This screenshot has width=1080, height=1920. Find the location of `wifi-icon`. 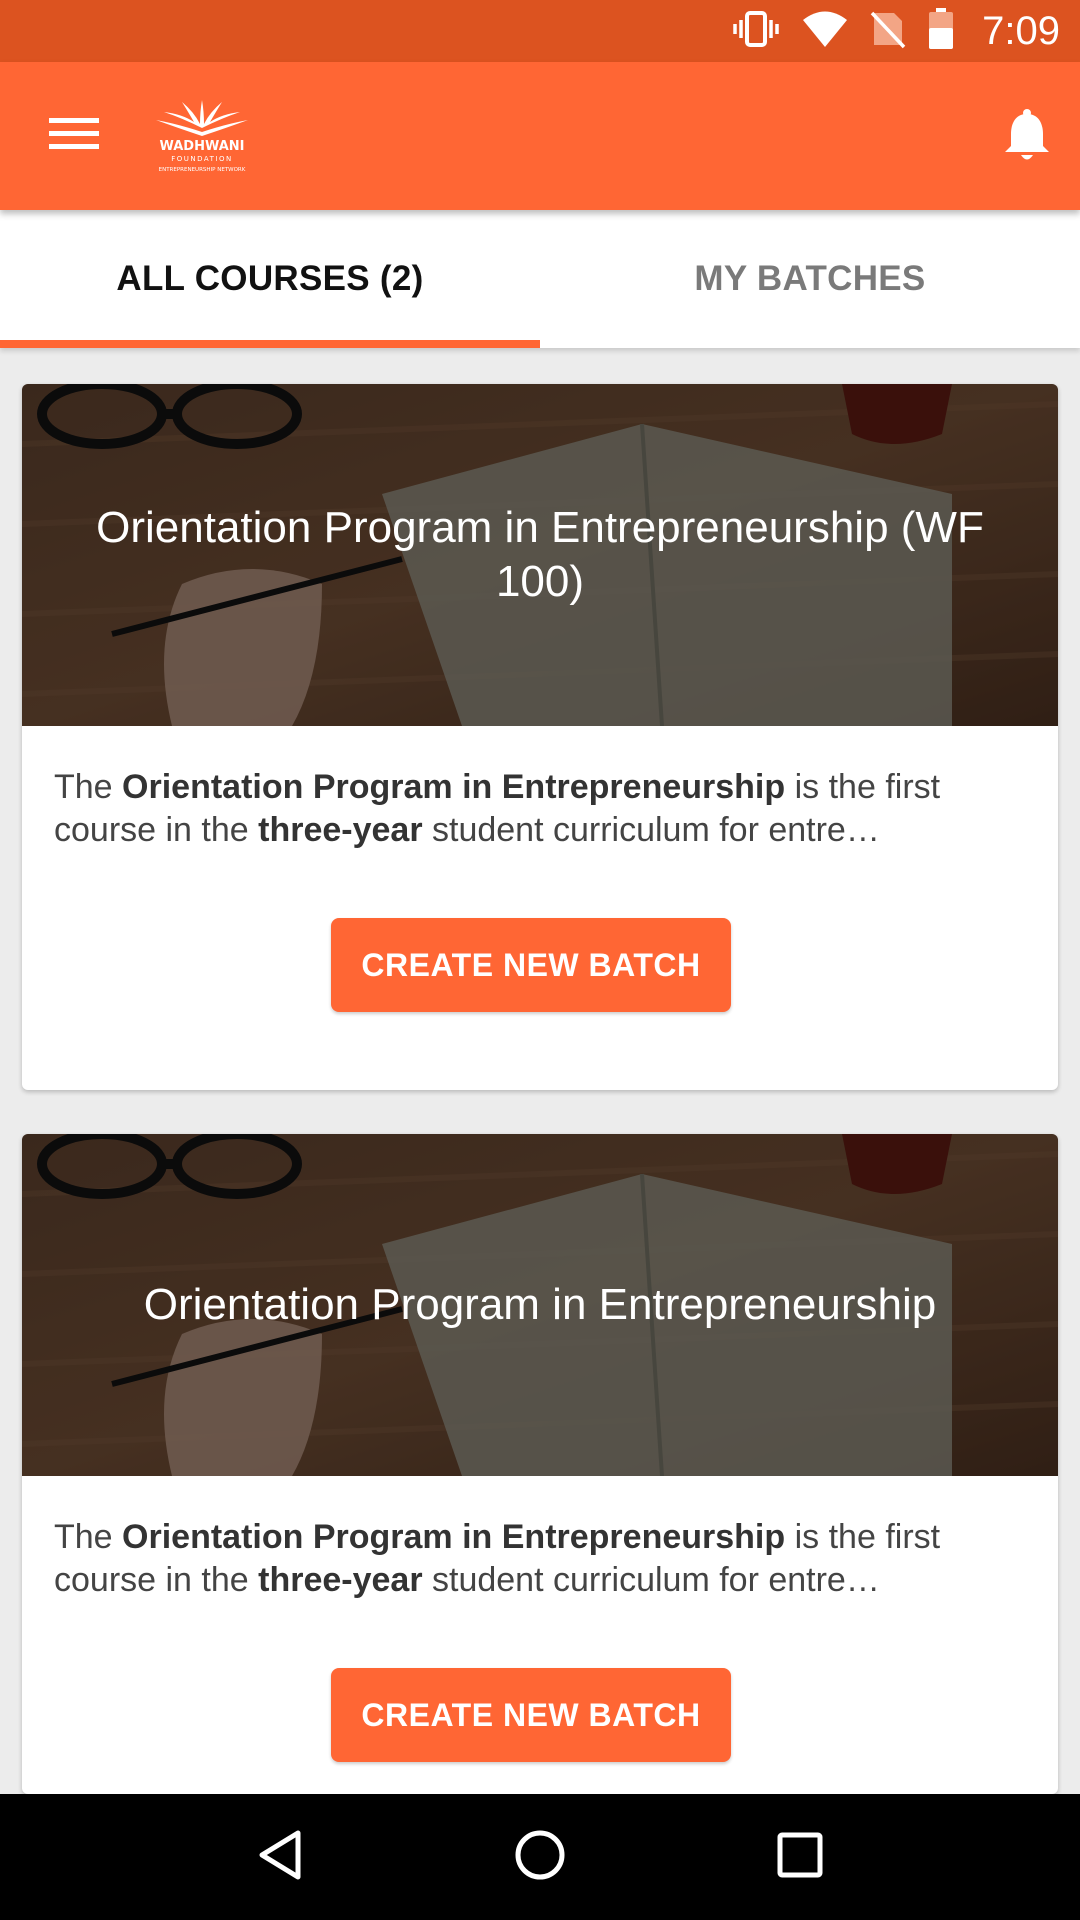

wifi-icon is located at coordinates (825, 31).